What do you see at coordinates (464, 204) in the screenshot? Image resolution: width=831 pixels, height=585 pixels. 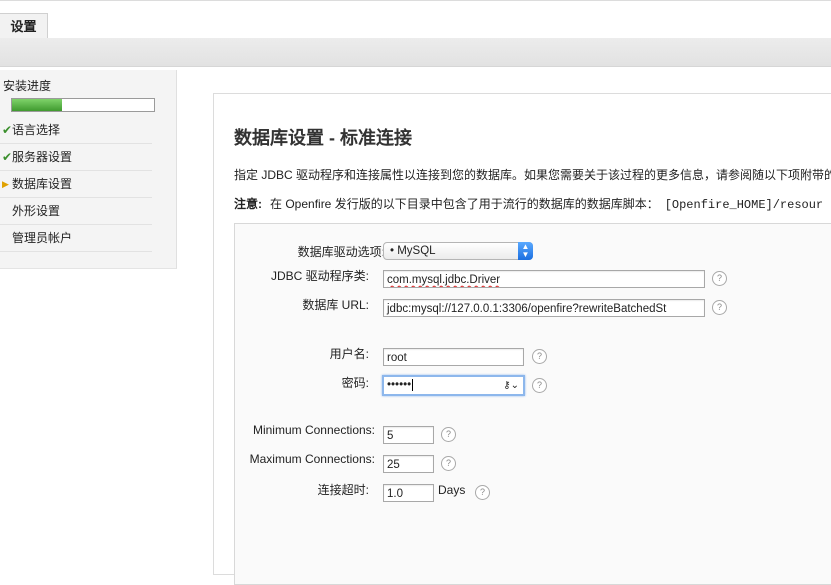 I see `note-body: 在 Openfire 发行版的以下目录中包含了用于流行的数据库的数据库脚本：` at bounding box center [464, 204].